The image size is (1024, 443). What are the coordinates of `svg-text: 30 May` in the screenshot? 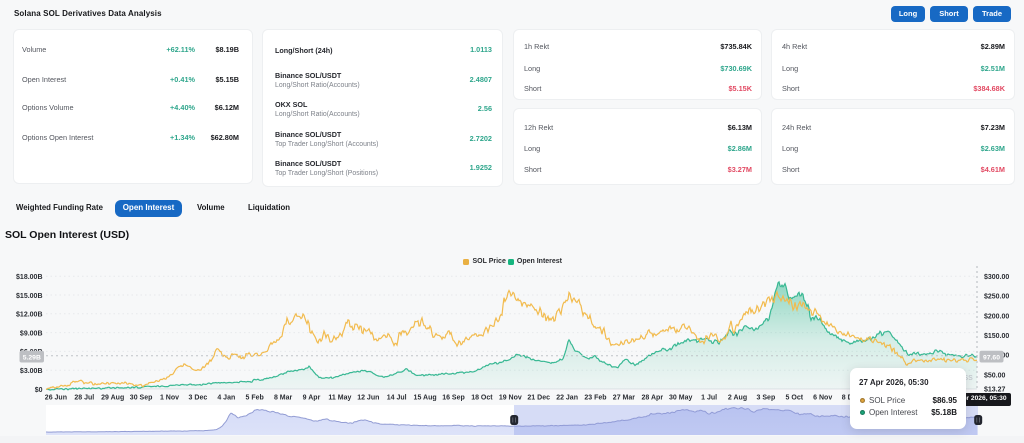 It's located at (680, 398).